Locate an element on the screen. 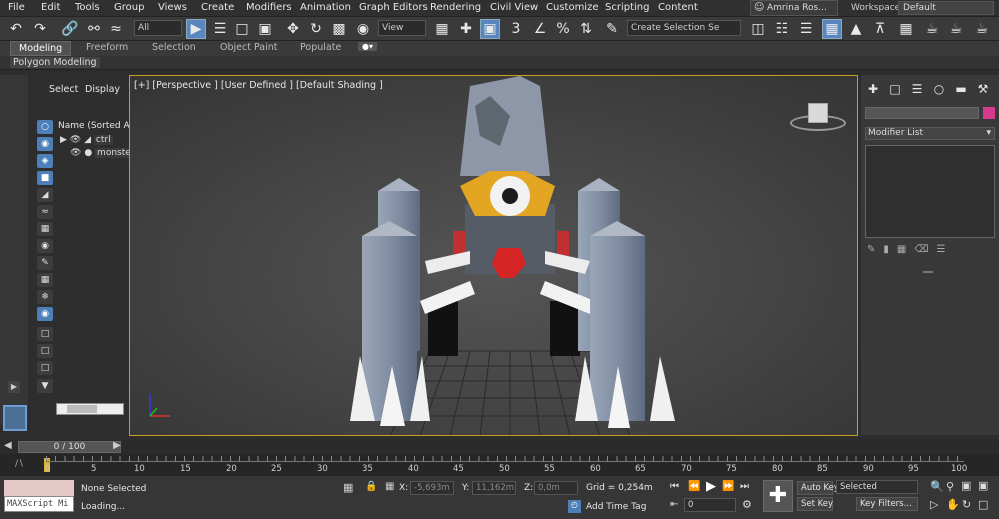  menu-civil-view: Civil View is located at coordinates (514, 7).